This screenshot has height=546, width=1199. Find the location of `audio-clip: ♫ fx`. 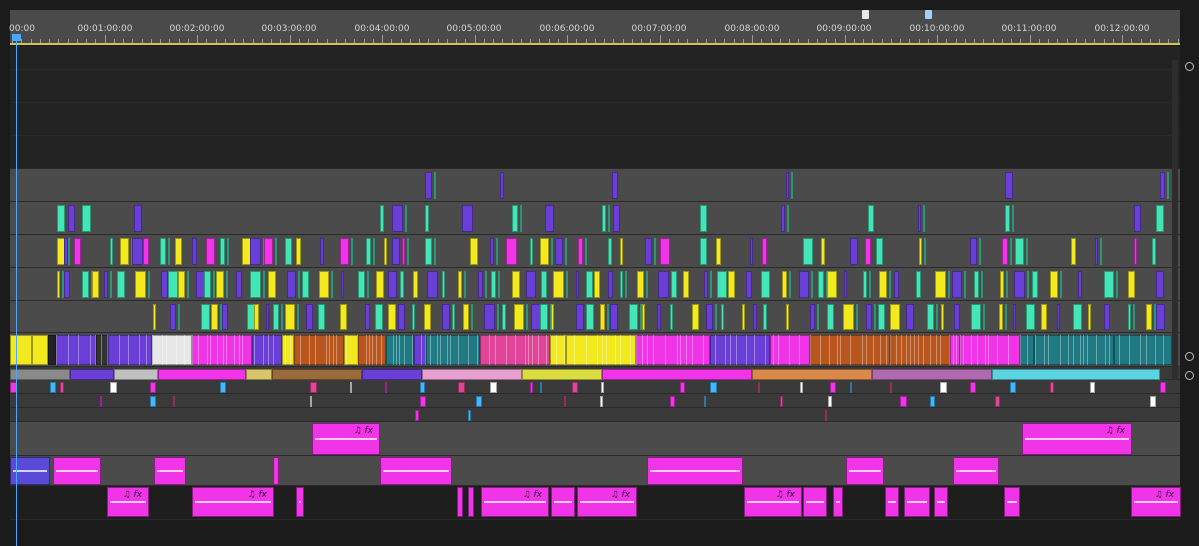

audio-clip: ♫ fx is located at coordinates (773, 502).